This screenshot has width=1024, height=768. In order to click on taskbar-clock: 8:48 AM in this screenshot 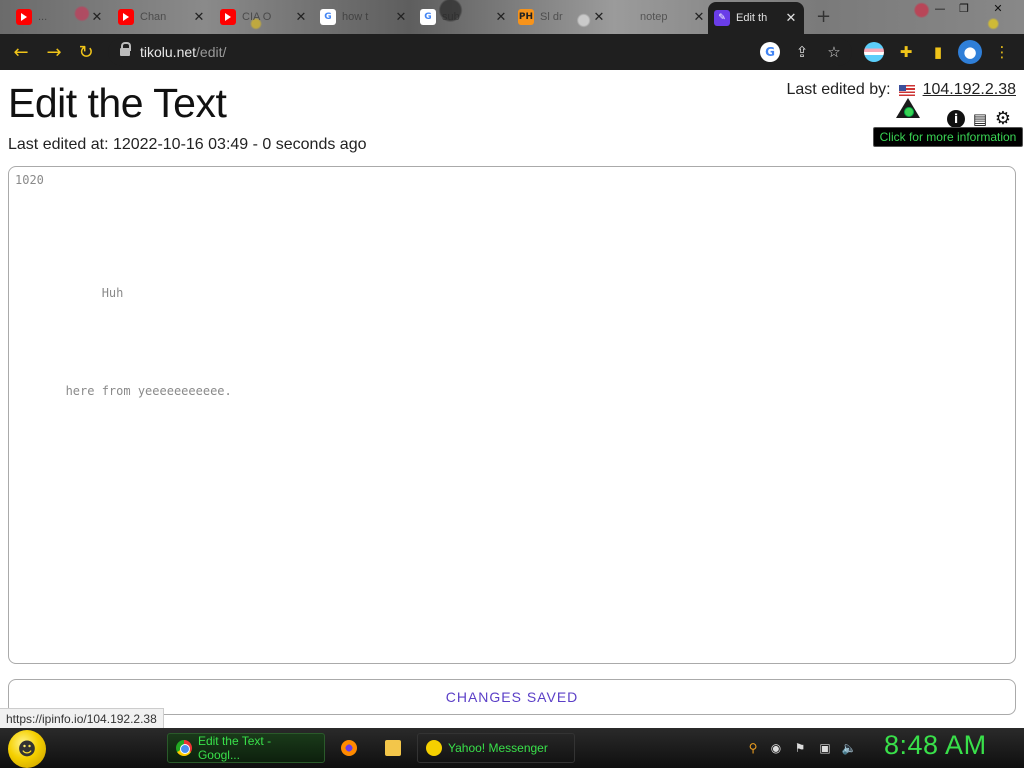, I will do `click(935, 745)`.